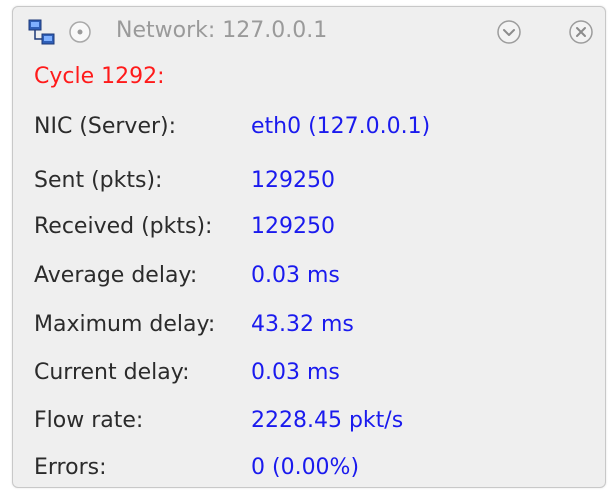 Image resolution: width=611 pixels, height=493 pixels. Describe the element at coordinates (509, 32) in the screenshot. I see `chevron-down-icon` at that location.